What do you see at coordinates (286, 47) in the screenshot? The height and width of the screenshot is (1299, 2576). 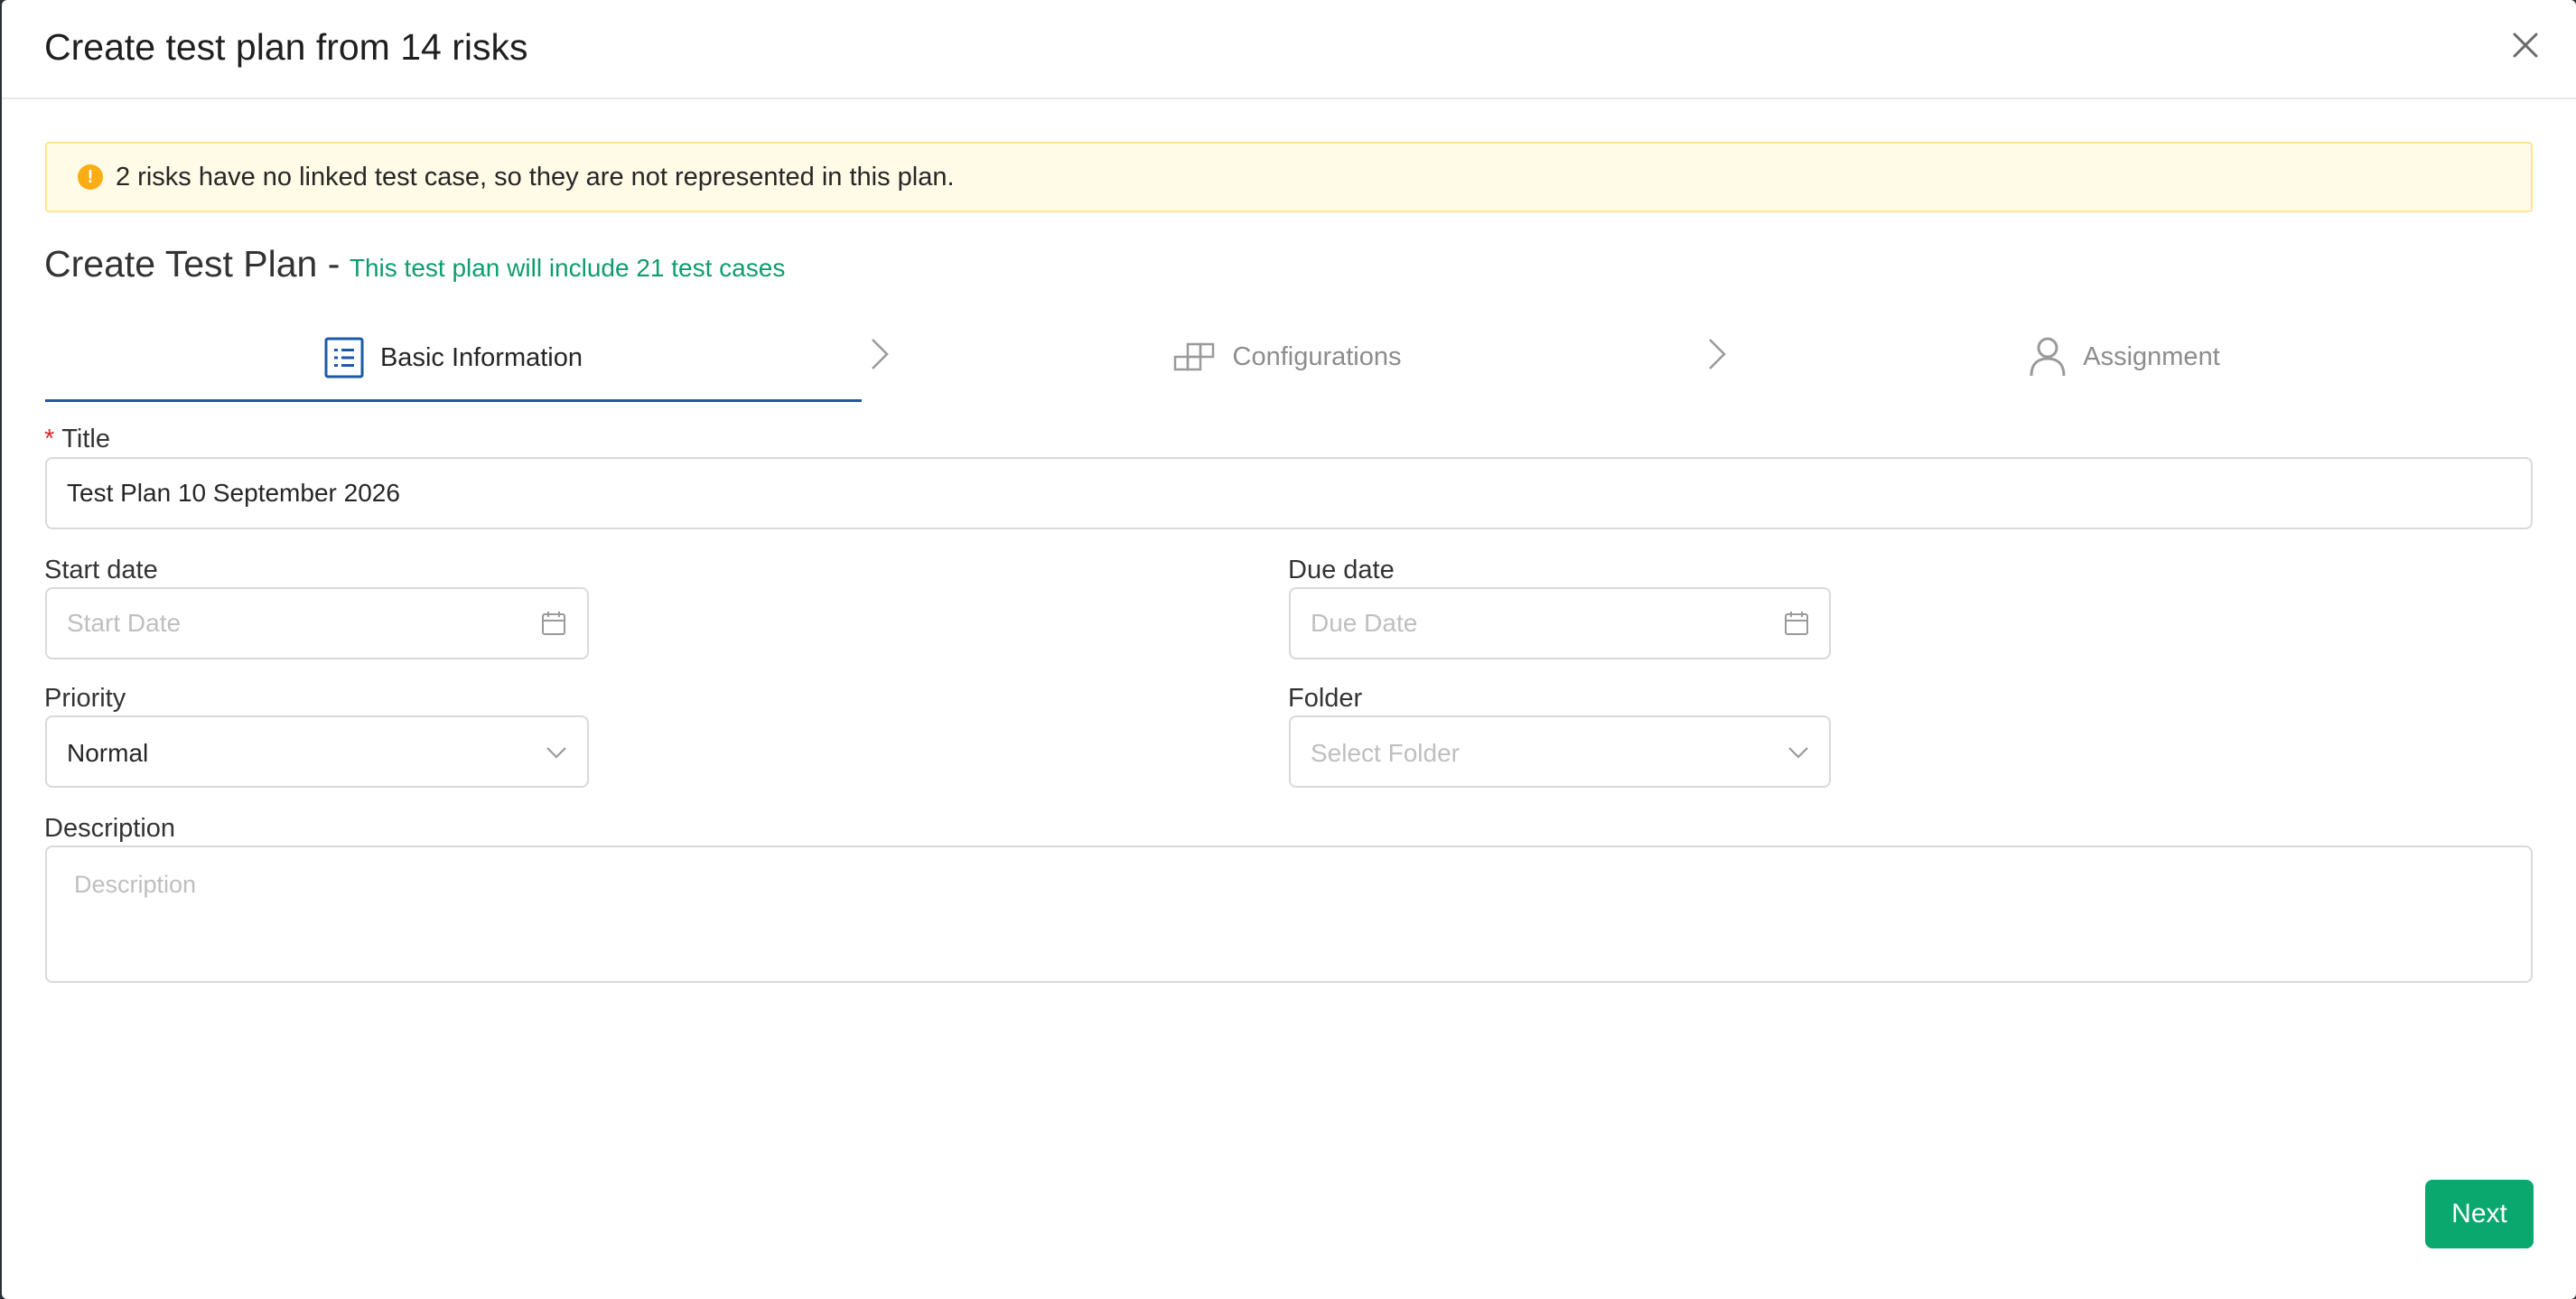 I see `modal-title: Create test plan from 14 risks` at bounding box center [286, 47].